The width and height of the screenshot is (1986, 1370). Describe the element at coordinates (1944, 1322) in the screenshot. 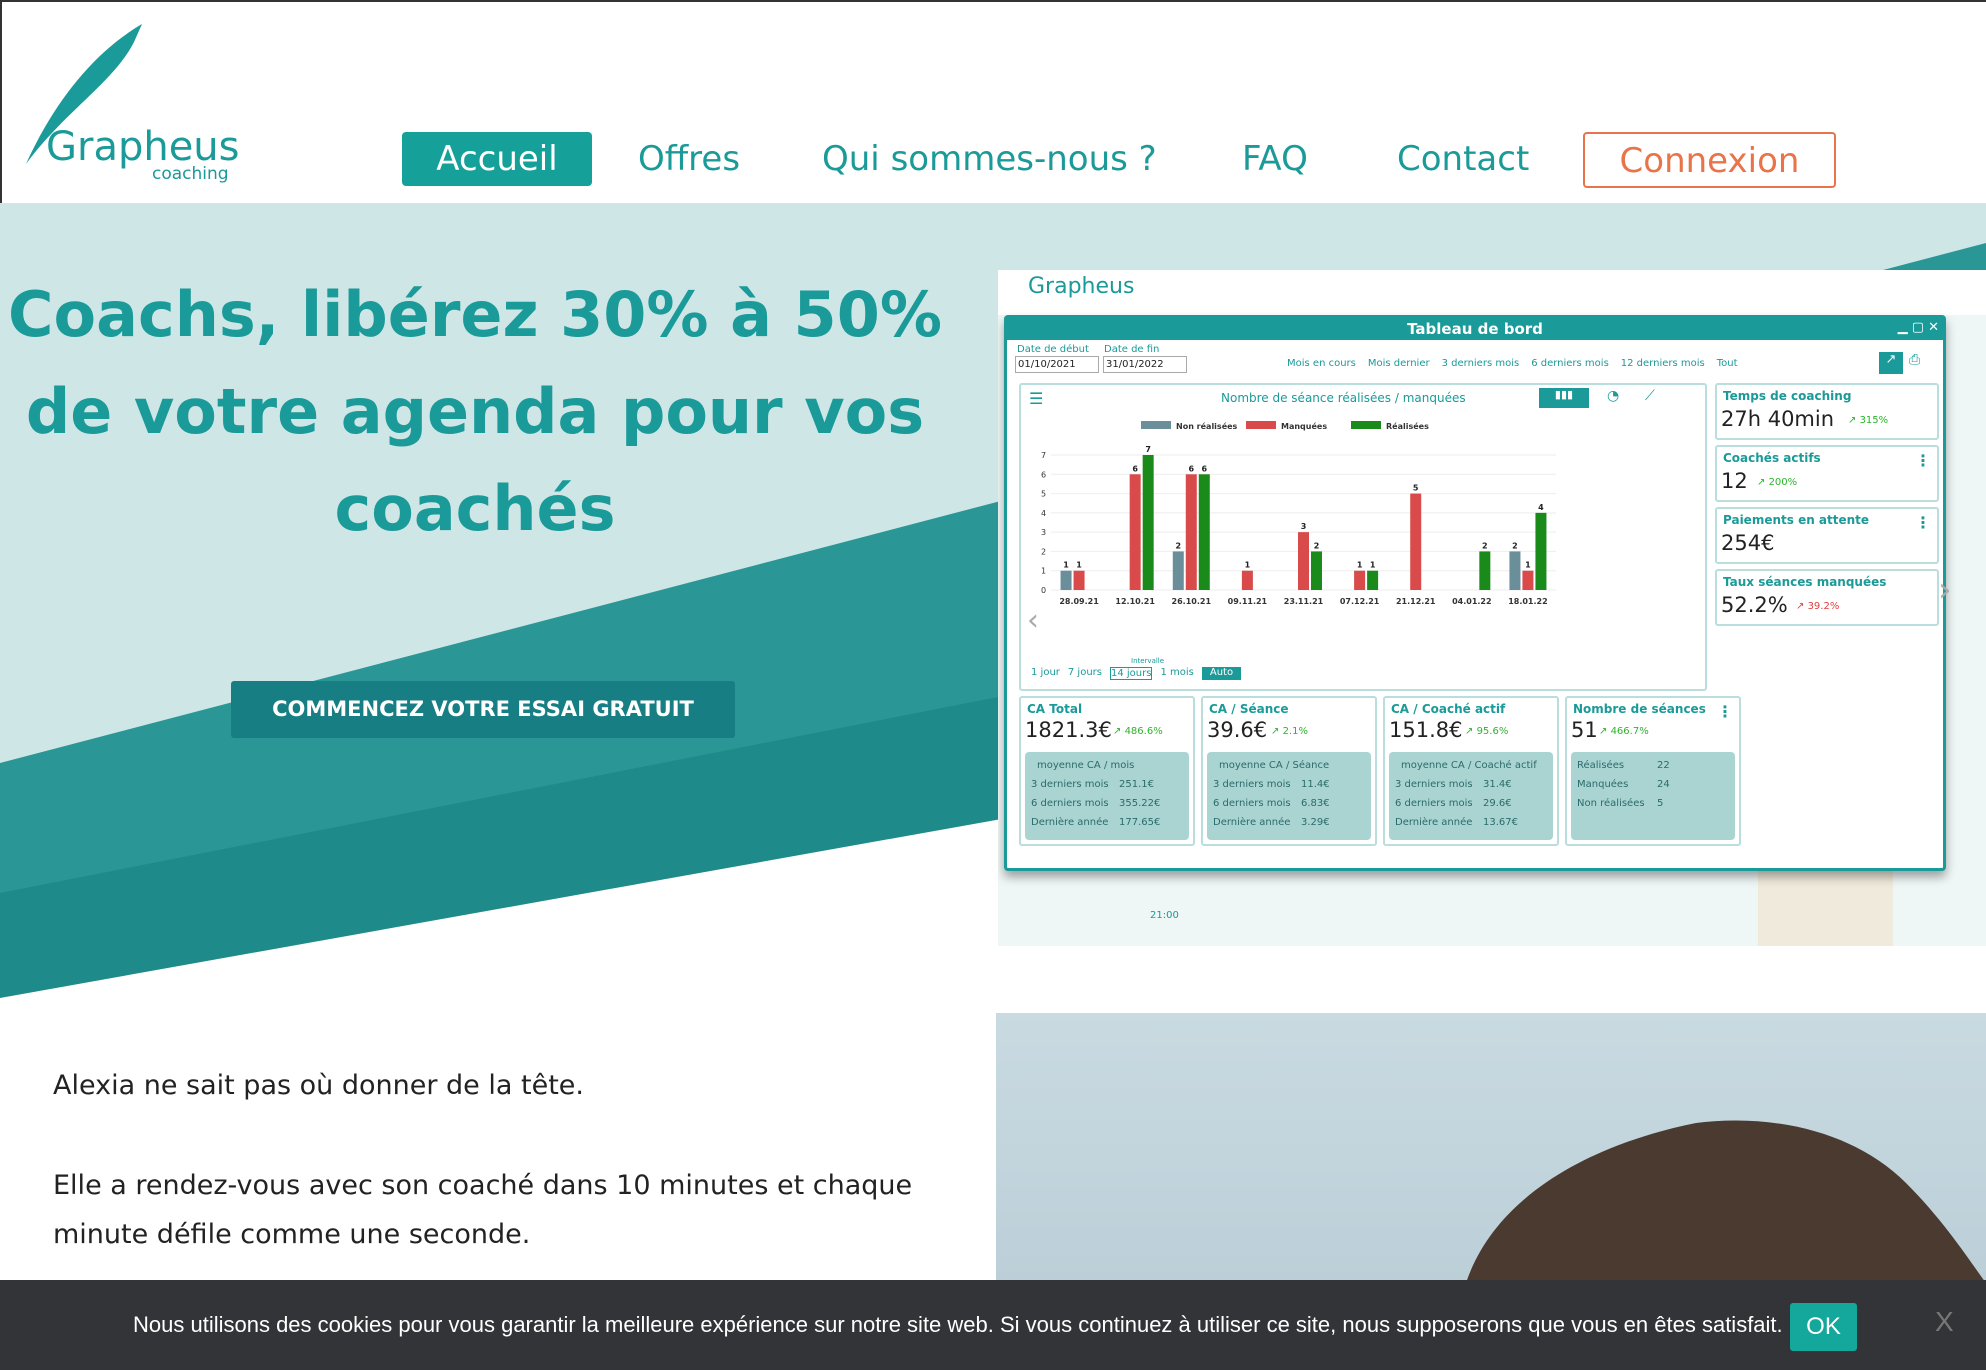

I see `close-icon: X` at that location.